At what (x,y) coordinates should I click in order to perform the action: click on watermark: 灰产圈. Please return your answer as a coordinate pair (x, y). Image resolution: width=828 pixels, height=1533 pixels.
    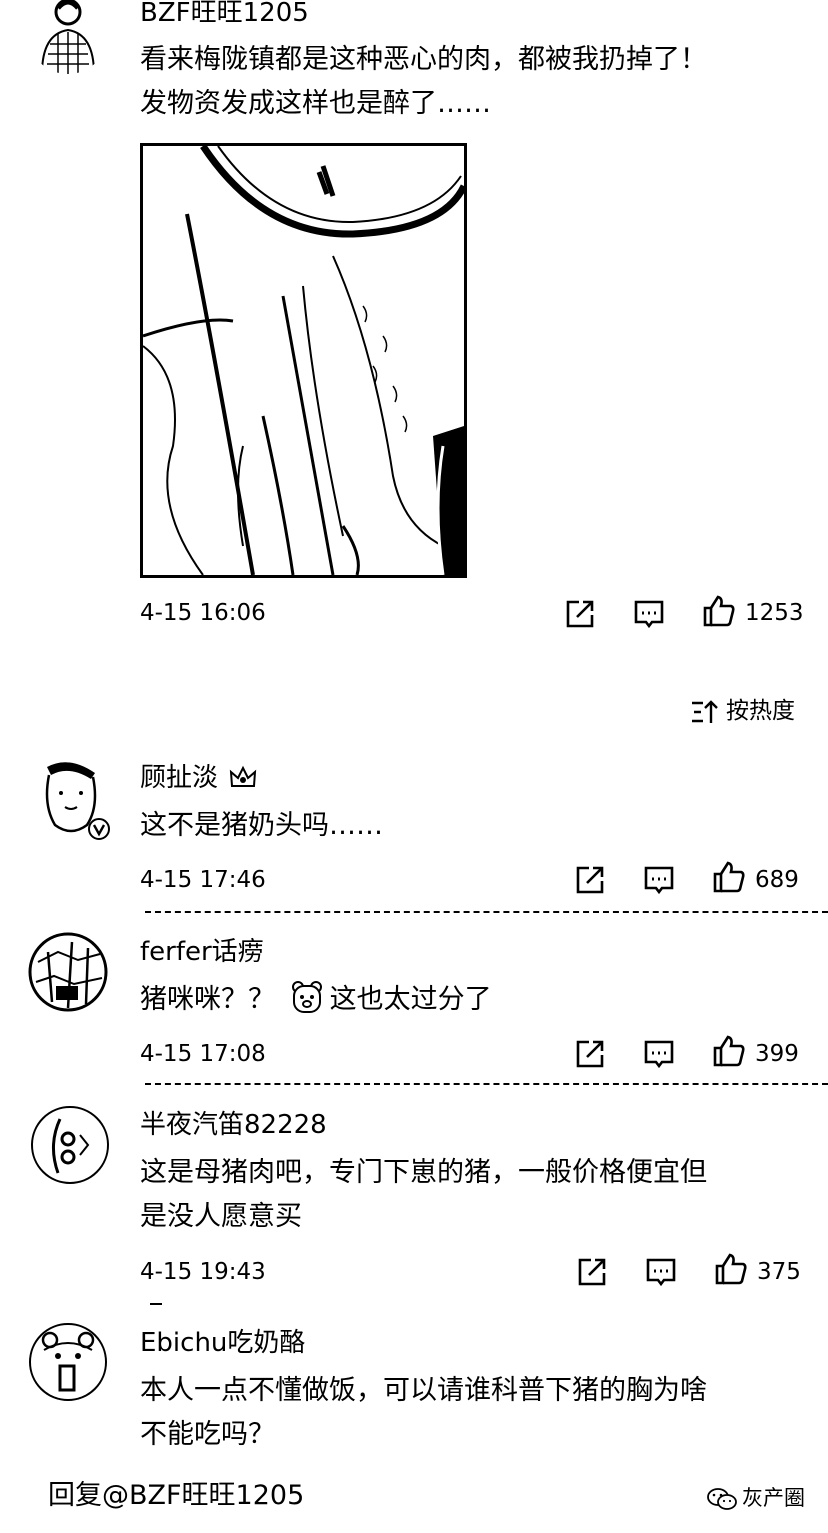
    Looking at the image, I should click on (761, 1498).